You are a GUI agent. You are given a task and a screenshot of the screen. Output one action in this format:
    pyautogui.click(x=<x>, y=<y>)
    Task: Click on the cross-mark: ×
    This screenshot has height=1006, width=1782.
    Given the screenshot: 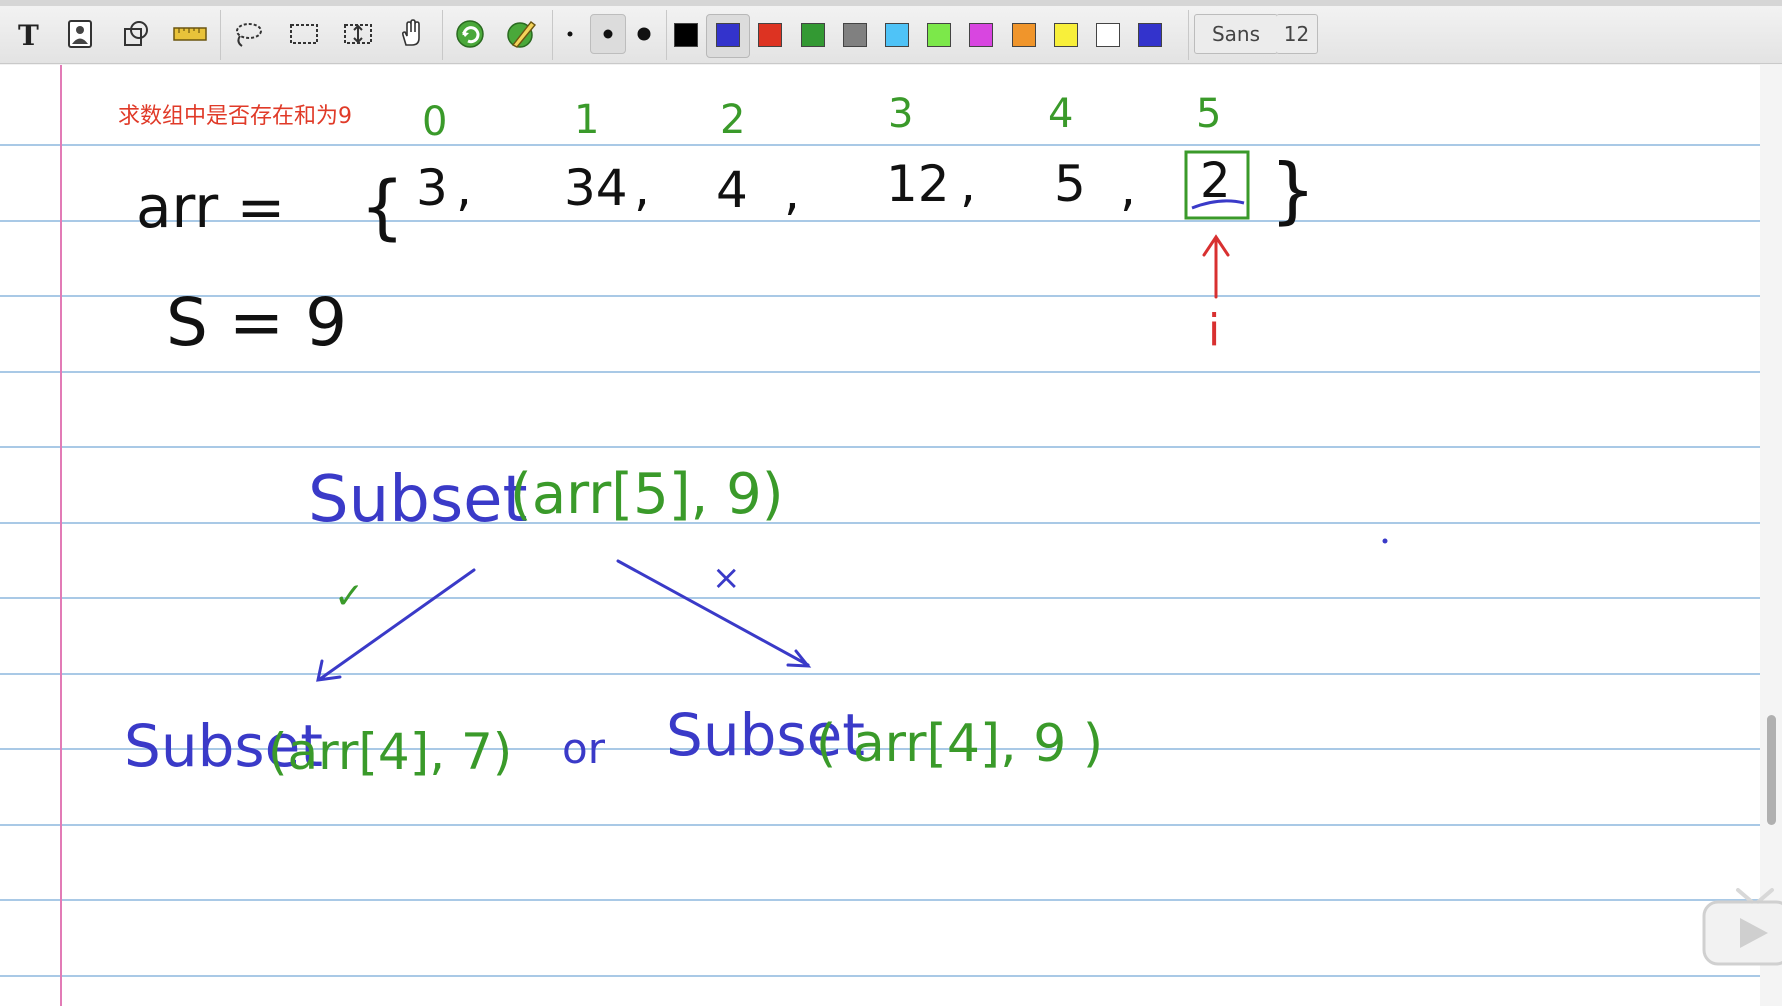 What is the action you would take?
    pyautogui.click(x=726, y=578)
    